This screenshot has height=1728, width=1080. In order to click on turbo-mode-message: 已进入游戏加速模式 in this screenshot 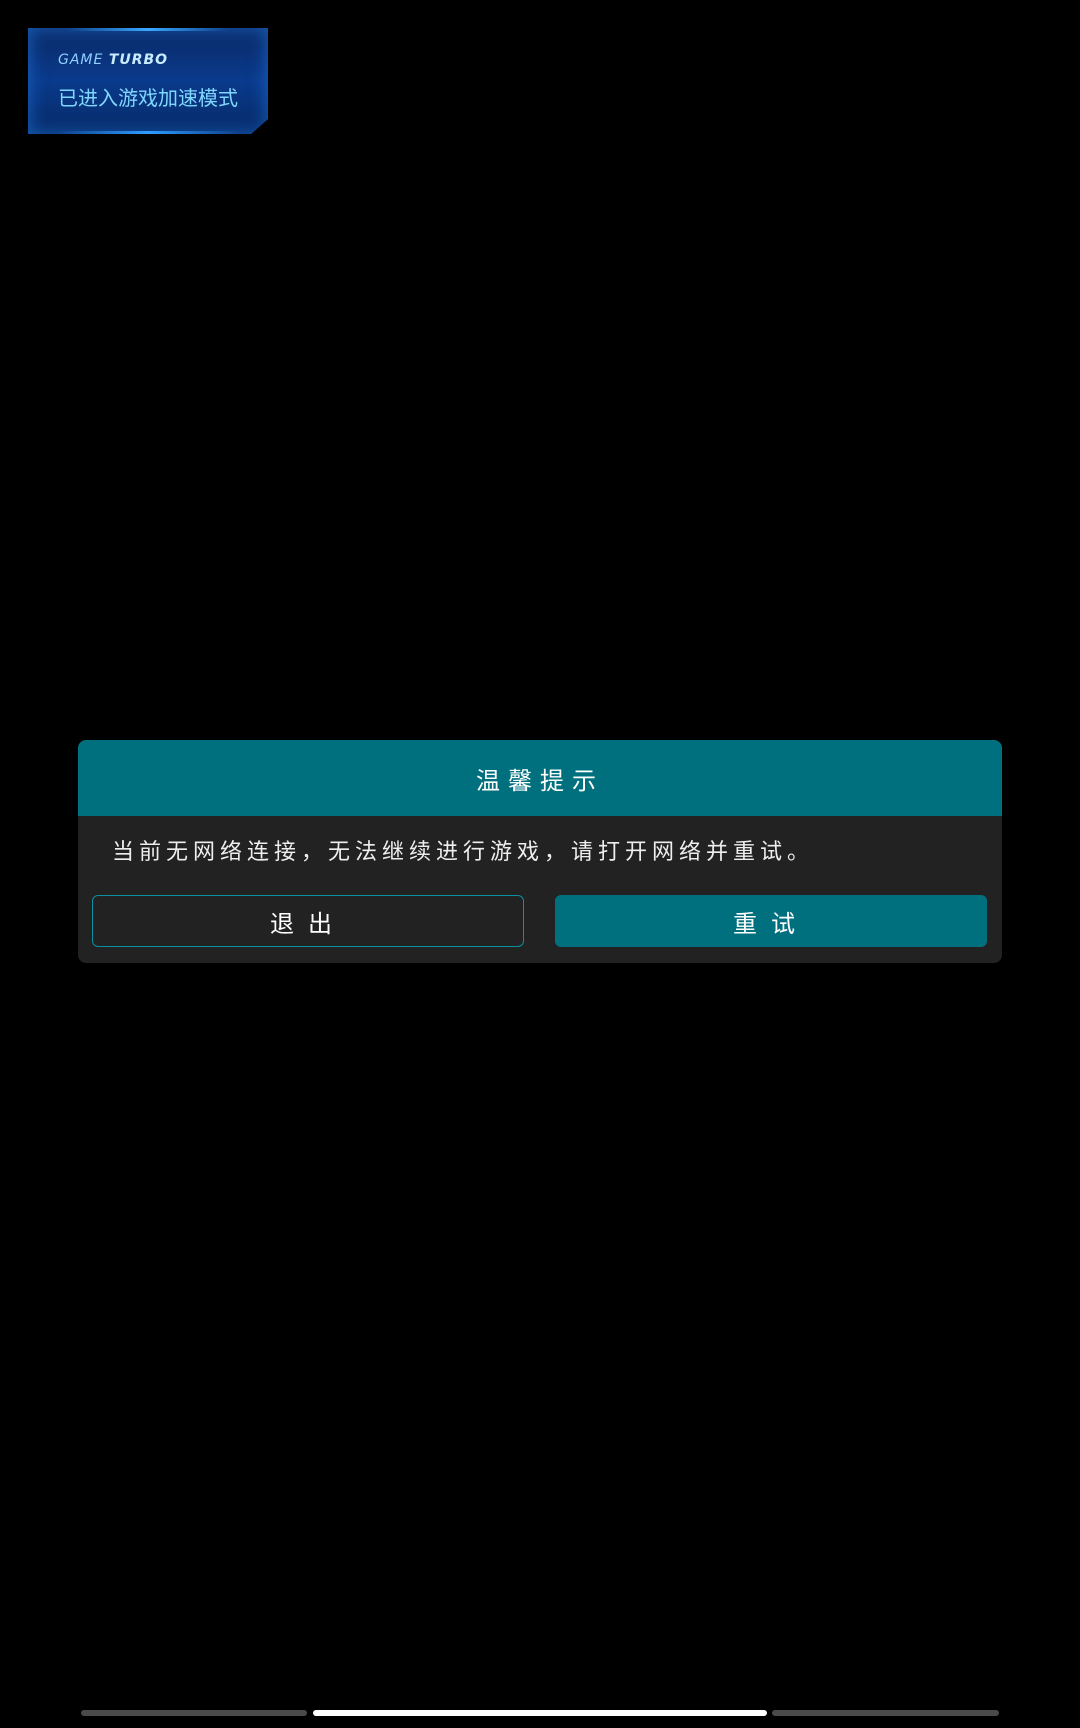, I will do `click(148, 98)`.